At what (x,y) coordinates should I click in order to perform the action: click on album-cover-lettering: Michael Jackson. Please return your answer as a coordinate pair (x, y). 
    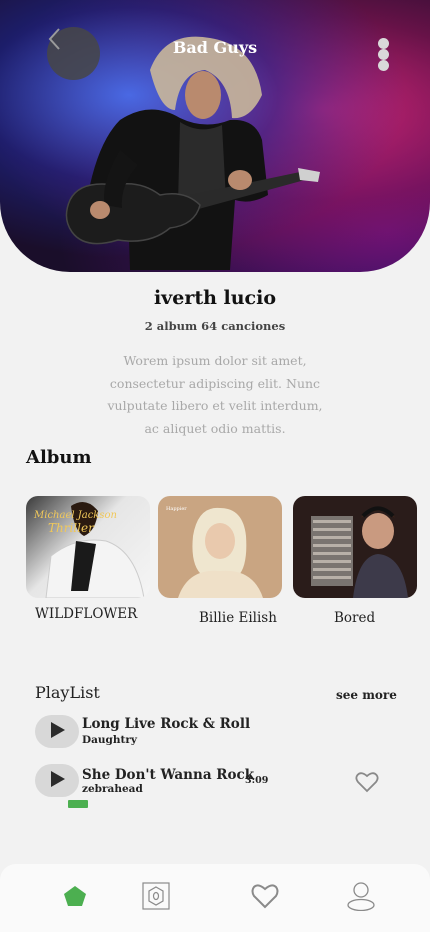
    Looking at the image, I should click on (75, 515).